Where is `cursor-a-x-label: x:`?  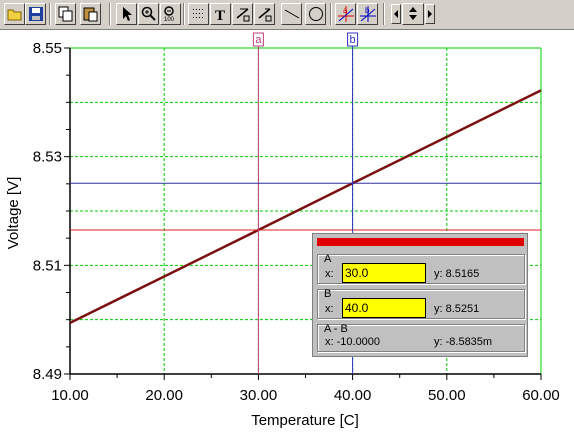
cursor-a-x-label: x: is located at coordinates (329, 274).